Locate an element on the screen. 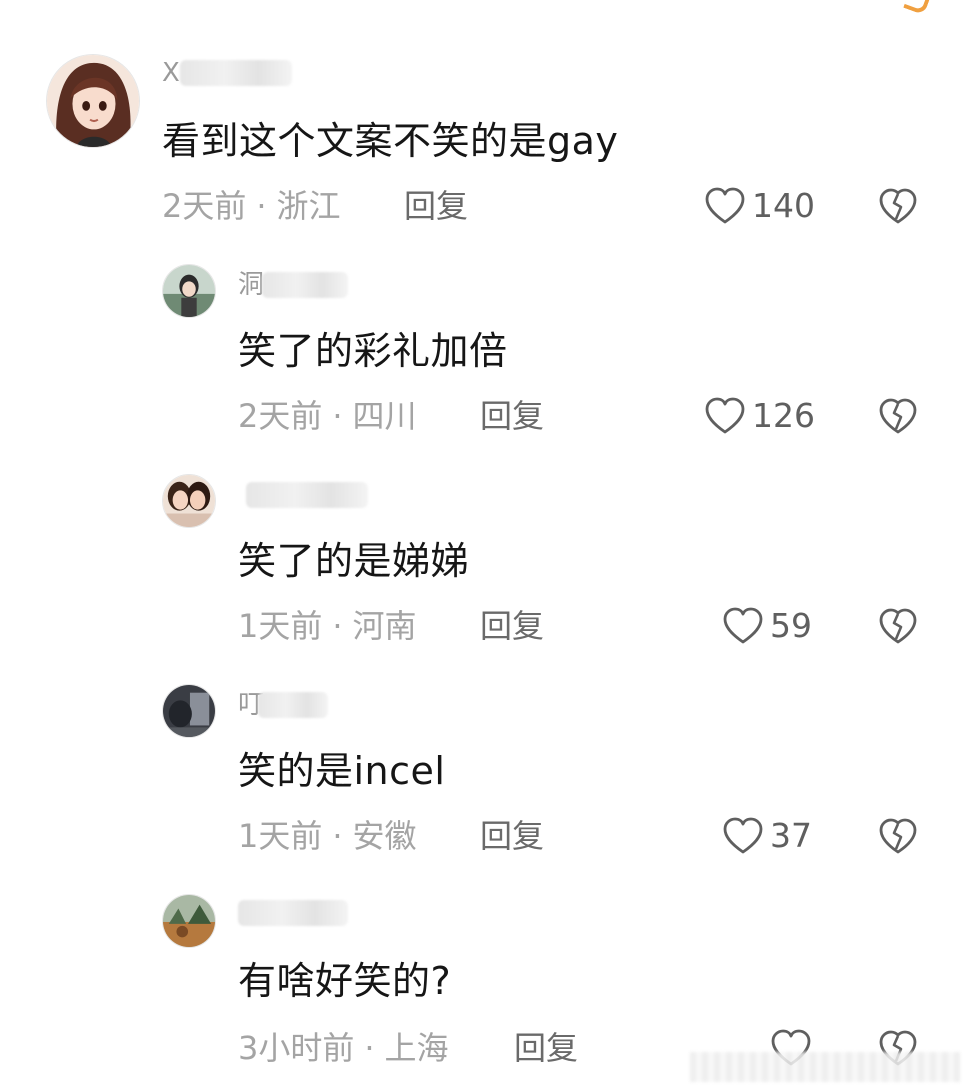  like-count: 59 is located at coordinates (791, 625).